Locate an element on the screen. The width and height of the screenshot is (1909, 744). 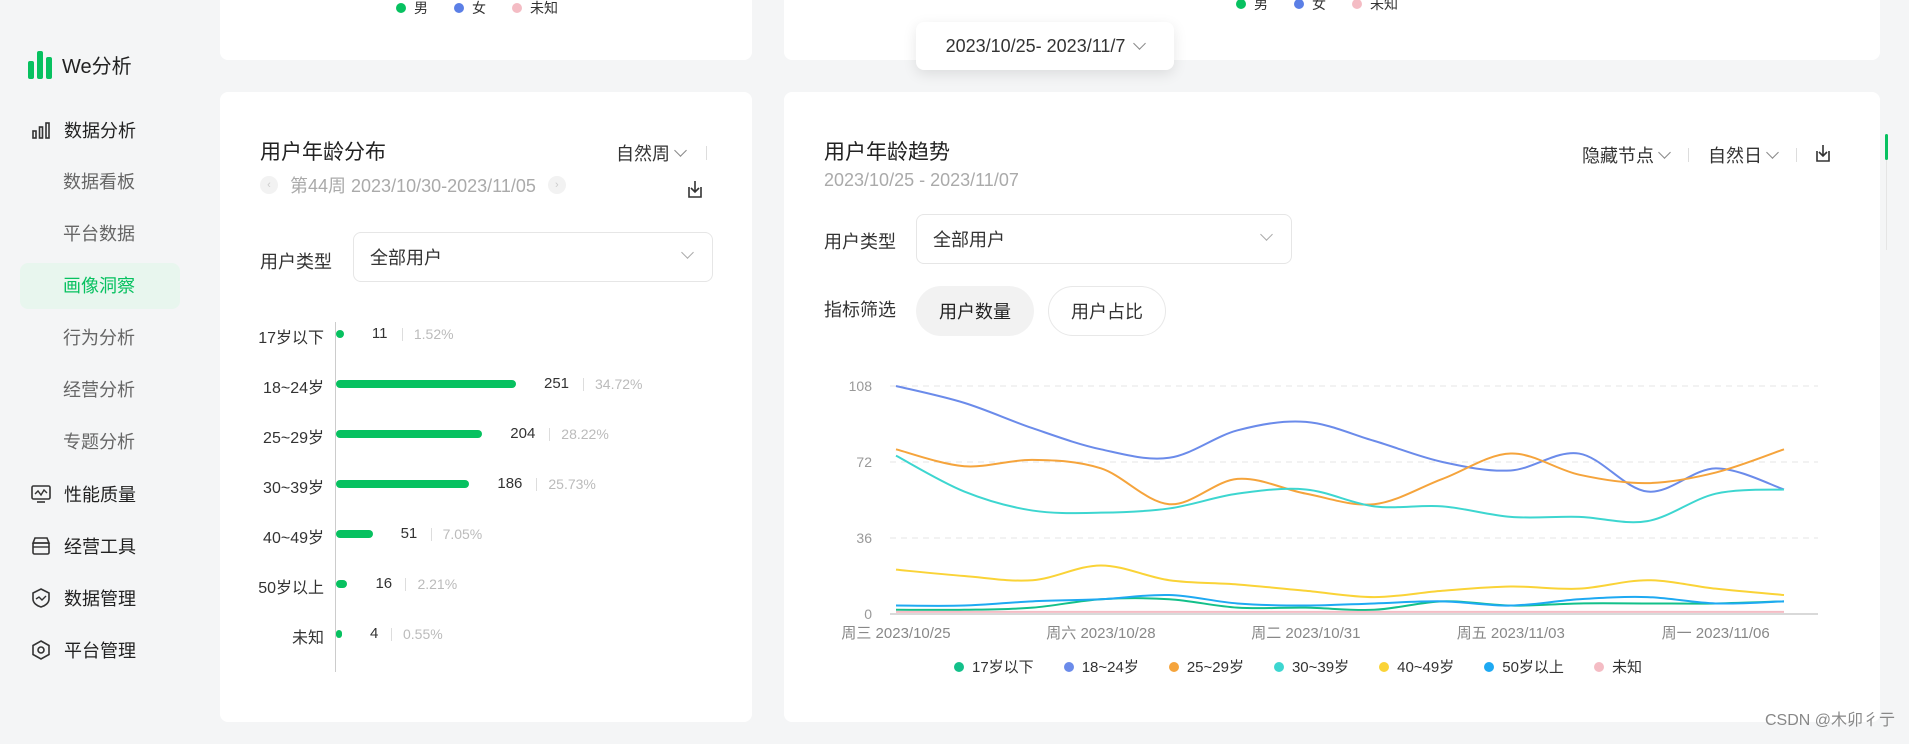
chevron-down-icon is located at coordinates (680, 150).